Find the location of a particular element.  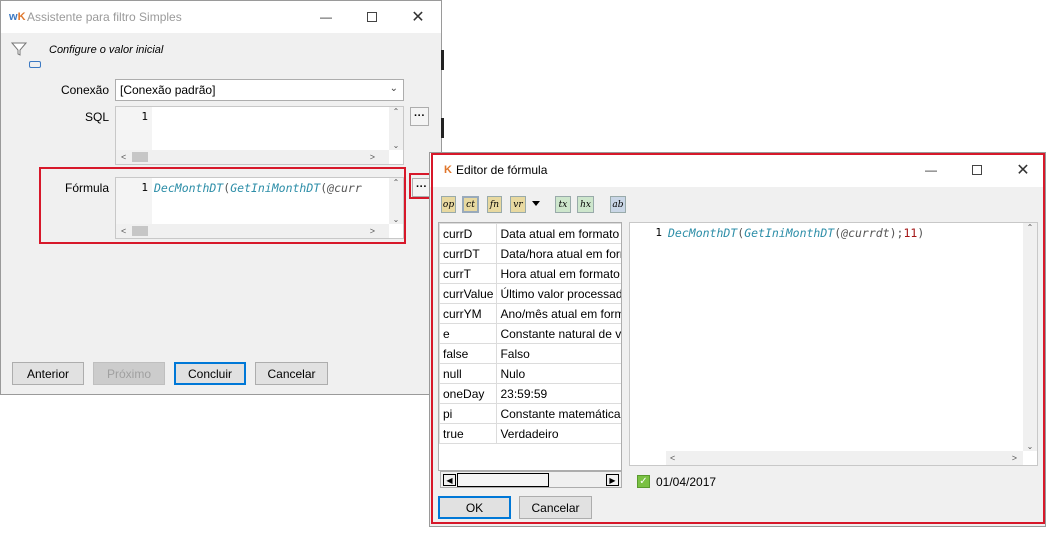

conexao-label: Conexão is located at coordinates (84, 90).